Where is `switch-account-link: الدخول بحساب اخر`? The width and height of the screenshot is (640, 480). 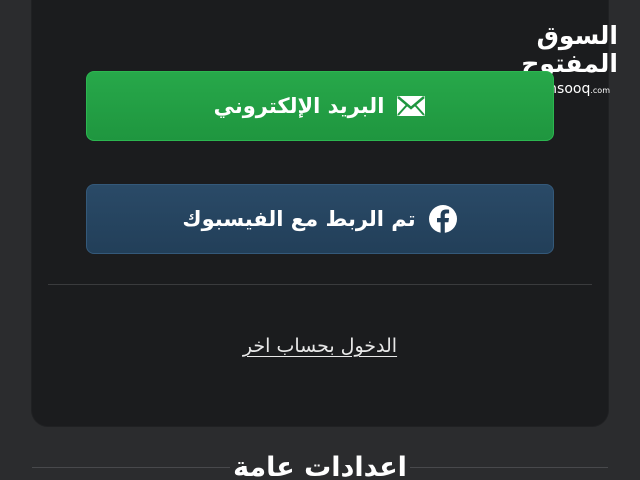 switch-account-link: الدخول بحساب اخر is located at coordinates (320, 346).